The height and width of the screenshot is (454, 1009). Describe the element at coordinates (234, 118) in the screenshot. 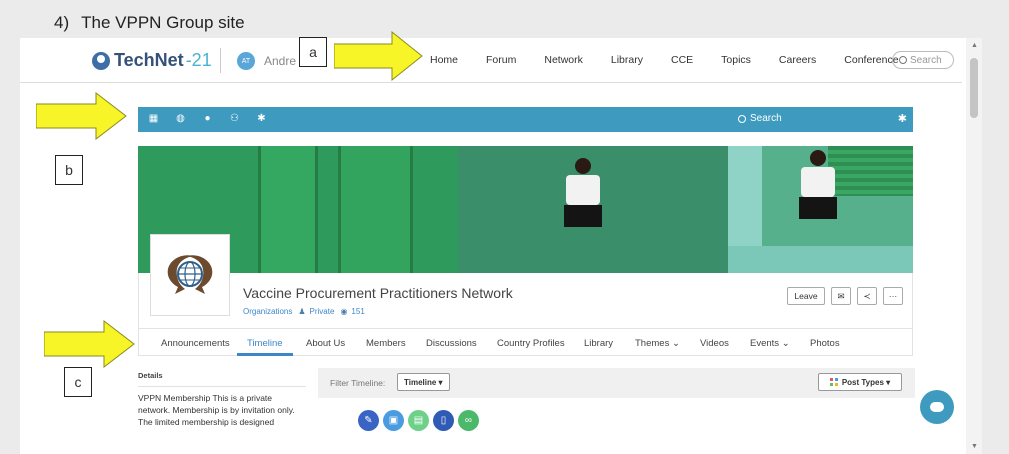

I see `users-icon: ⚇` at that location.